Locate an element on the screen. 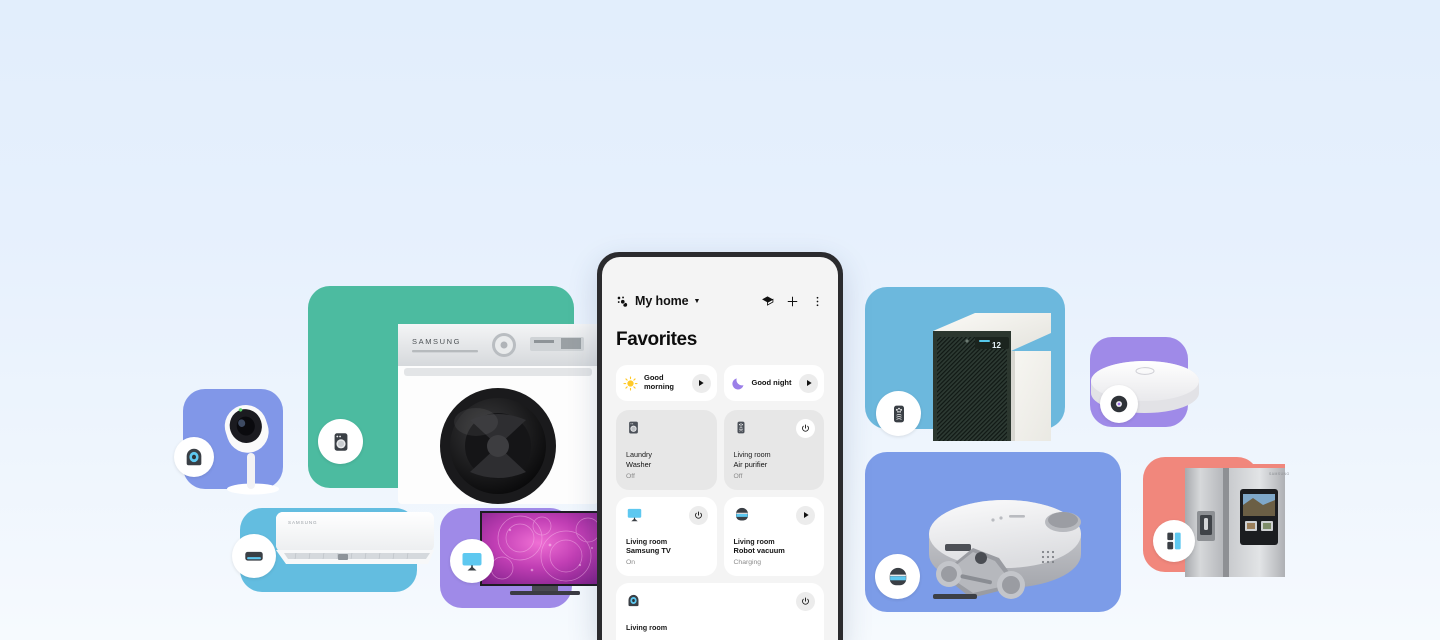 The height and width of the screenshot is (640, 1440). device-card-robot-vacuum: Living room Robot vacuum Charging is located at coordinates (773, 536).